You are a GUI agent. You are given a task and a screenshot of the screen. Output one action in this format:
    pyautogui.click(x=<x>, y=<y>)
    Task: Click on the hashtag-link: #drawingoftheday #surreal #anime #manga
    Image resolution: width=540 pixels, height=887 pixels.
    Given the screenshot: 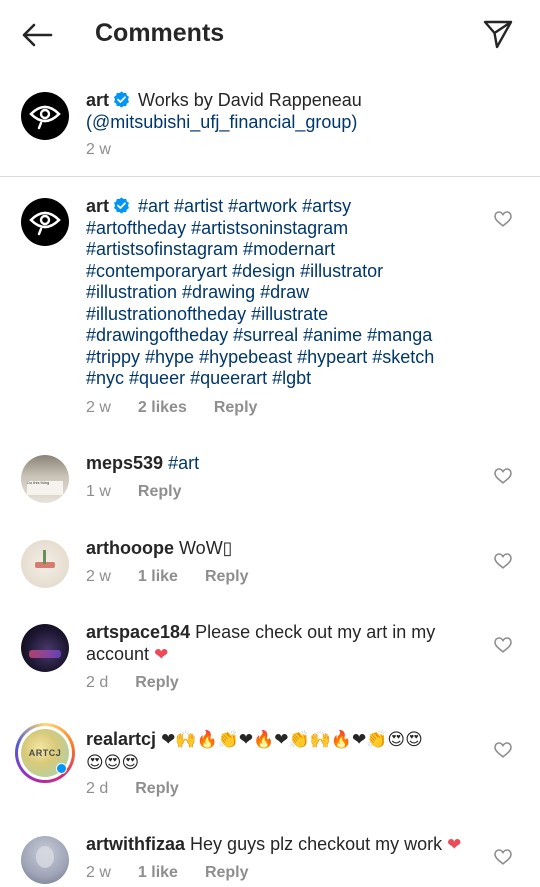 What is the action you would take?
    pyautogui.click(x=259, y=335)
    